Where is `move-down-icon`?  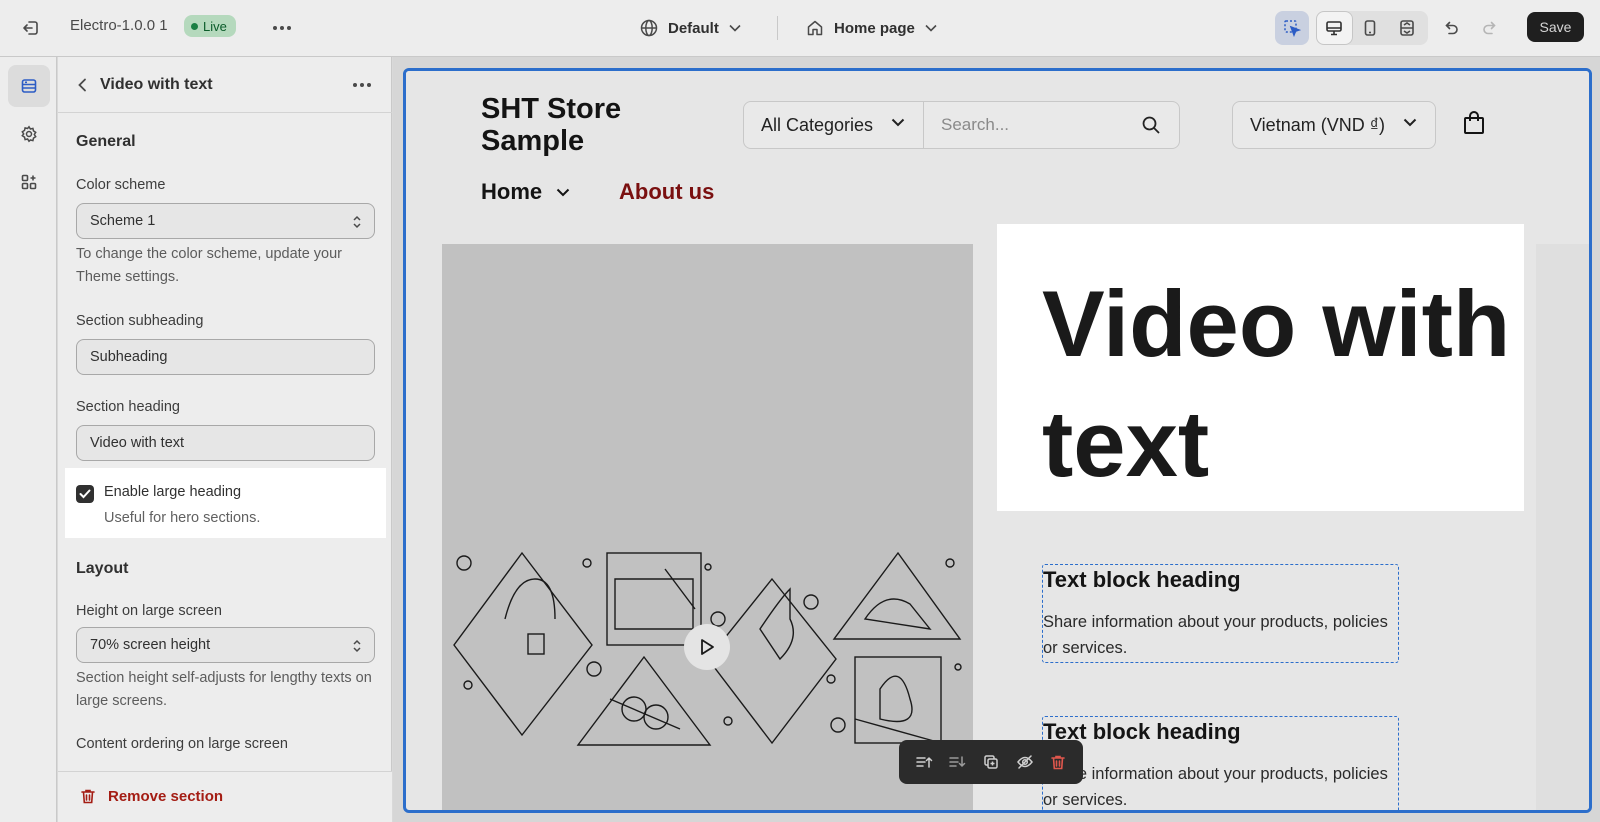
move-down-icon is located at coordinates (957, 762).